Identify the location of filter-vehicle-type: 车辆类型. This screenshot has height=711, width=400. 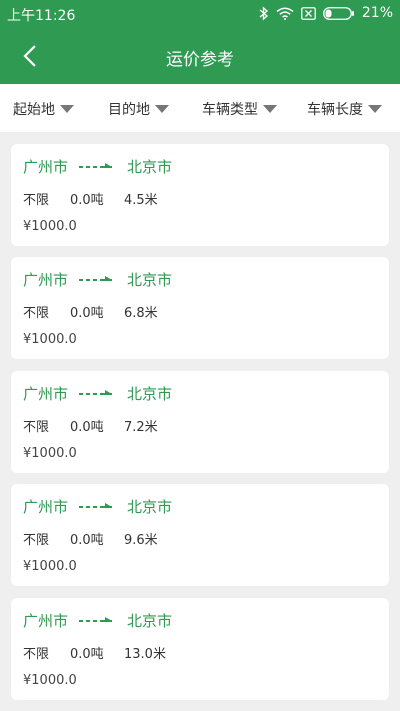
(239, 109).